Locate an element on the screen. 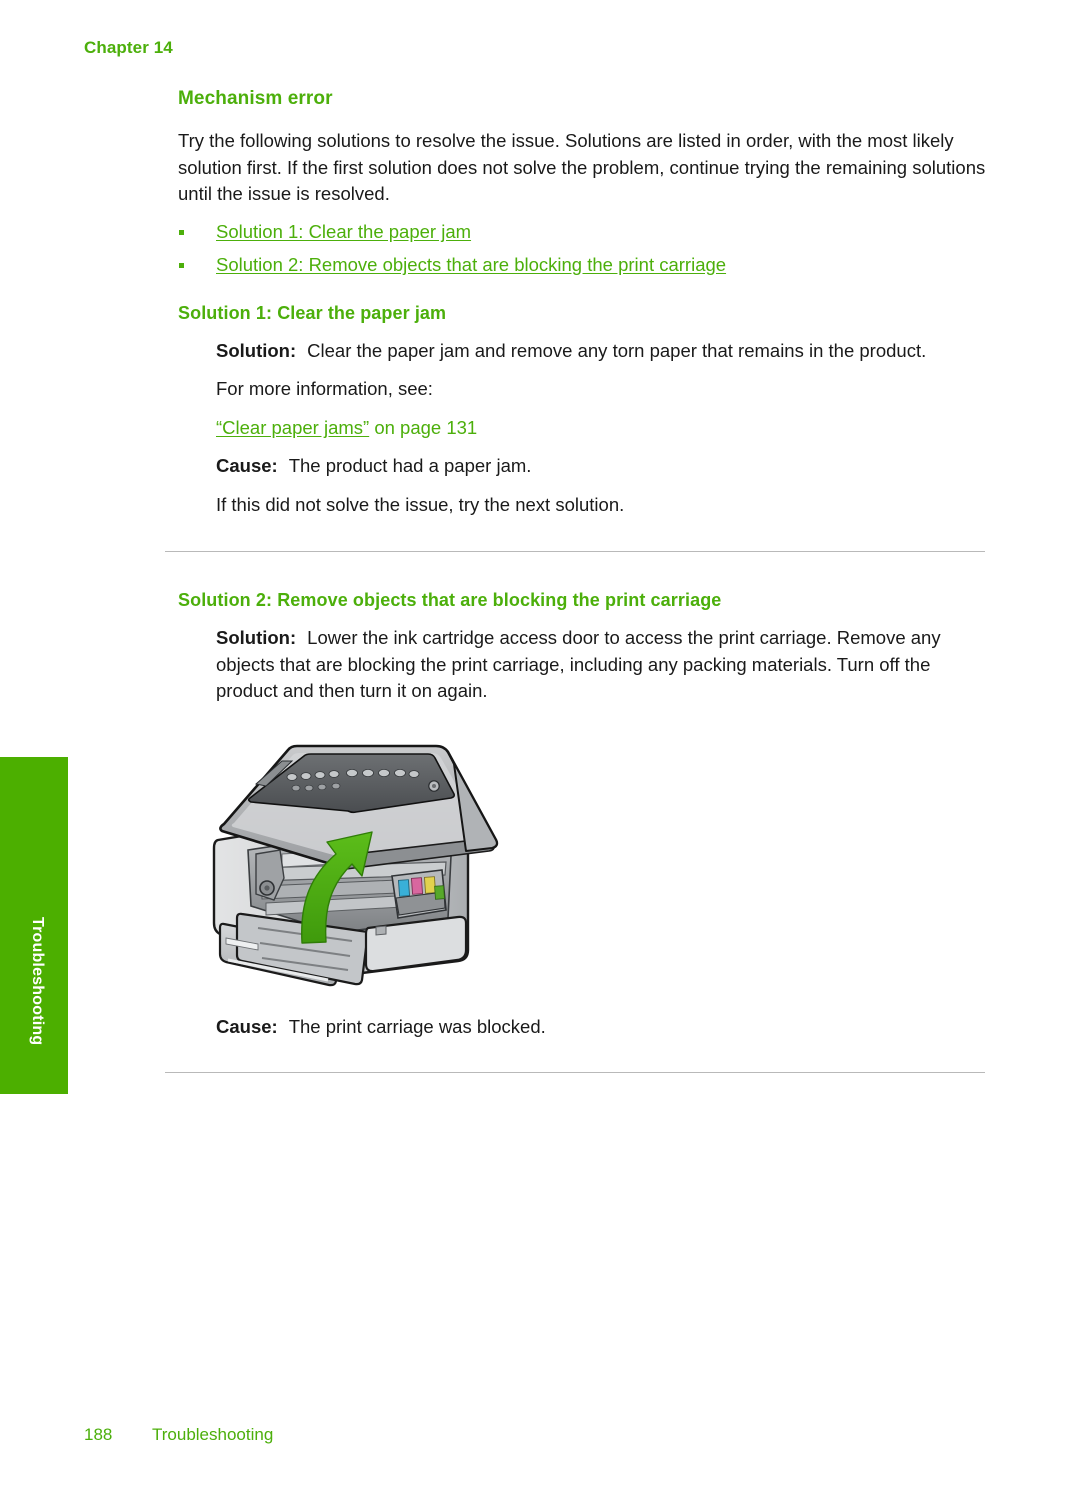  list-item: Solution 1: Clear the paper jam is located at coordinates (584, 232).